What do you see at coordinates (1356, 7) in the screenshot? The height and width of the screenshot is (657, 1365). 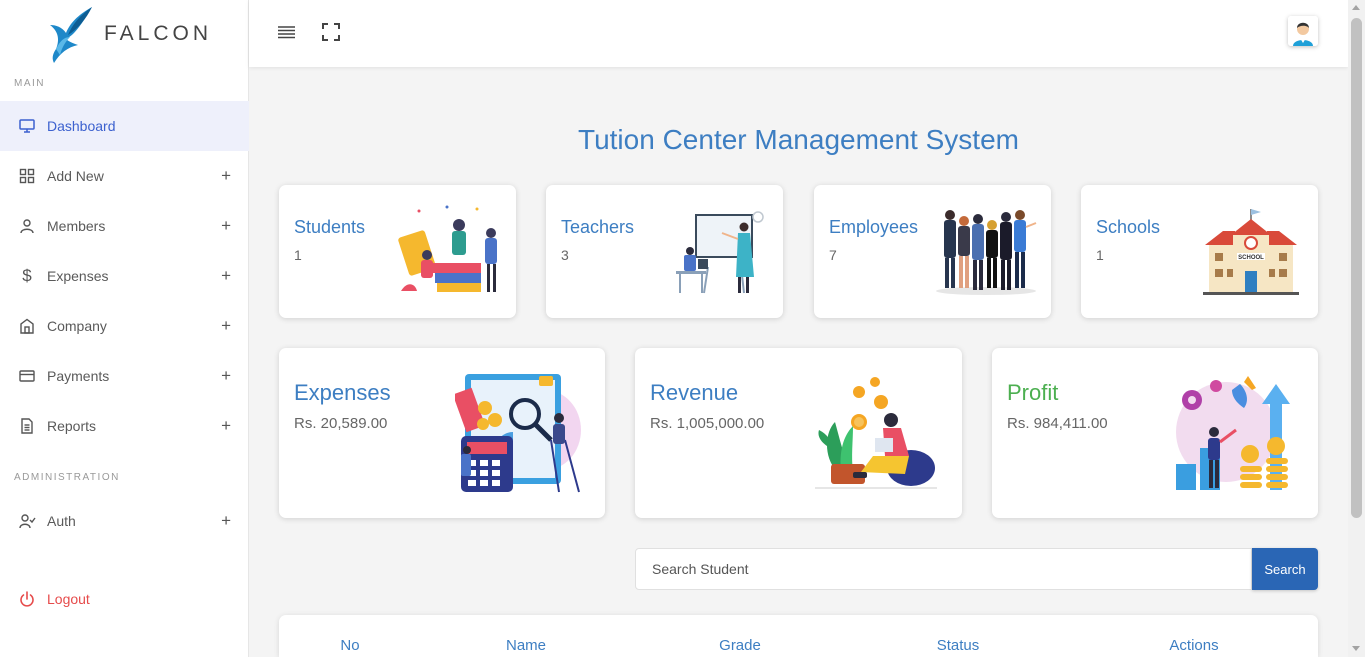 I see `scroll-up-icon` at bounding box center [1356, 7].